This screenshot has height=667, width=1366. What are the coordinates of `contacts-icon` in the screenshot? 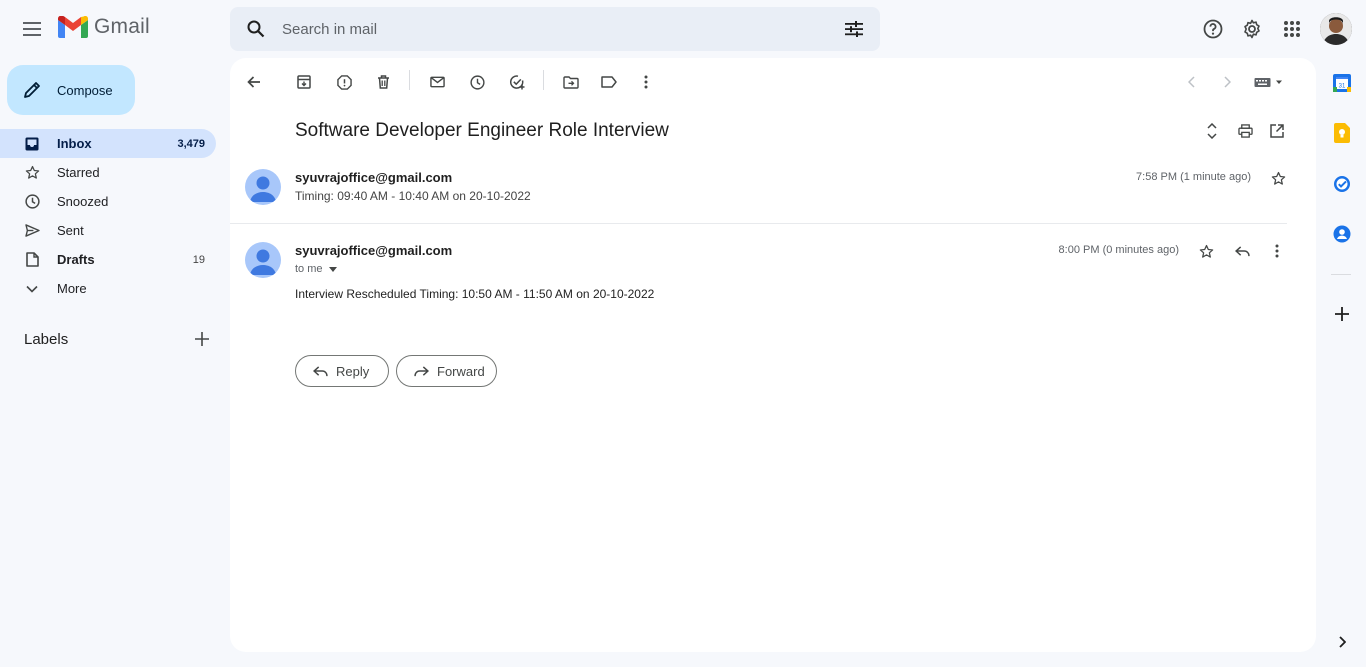 It's located at (1342, 234).